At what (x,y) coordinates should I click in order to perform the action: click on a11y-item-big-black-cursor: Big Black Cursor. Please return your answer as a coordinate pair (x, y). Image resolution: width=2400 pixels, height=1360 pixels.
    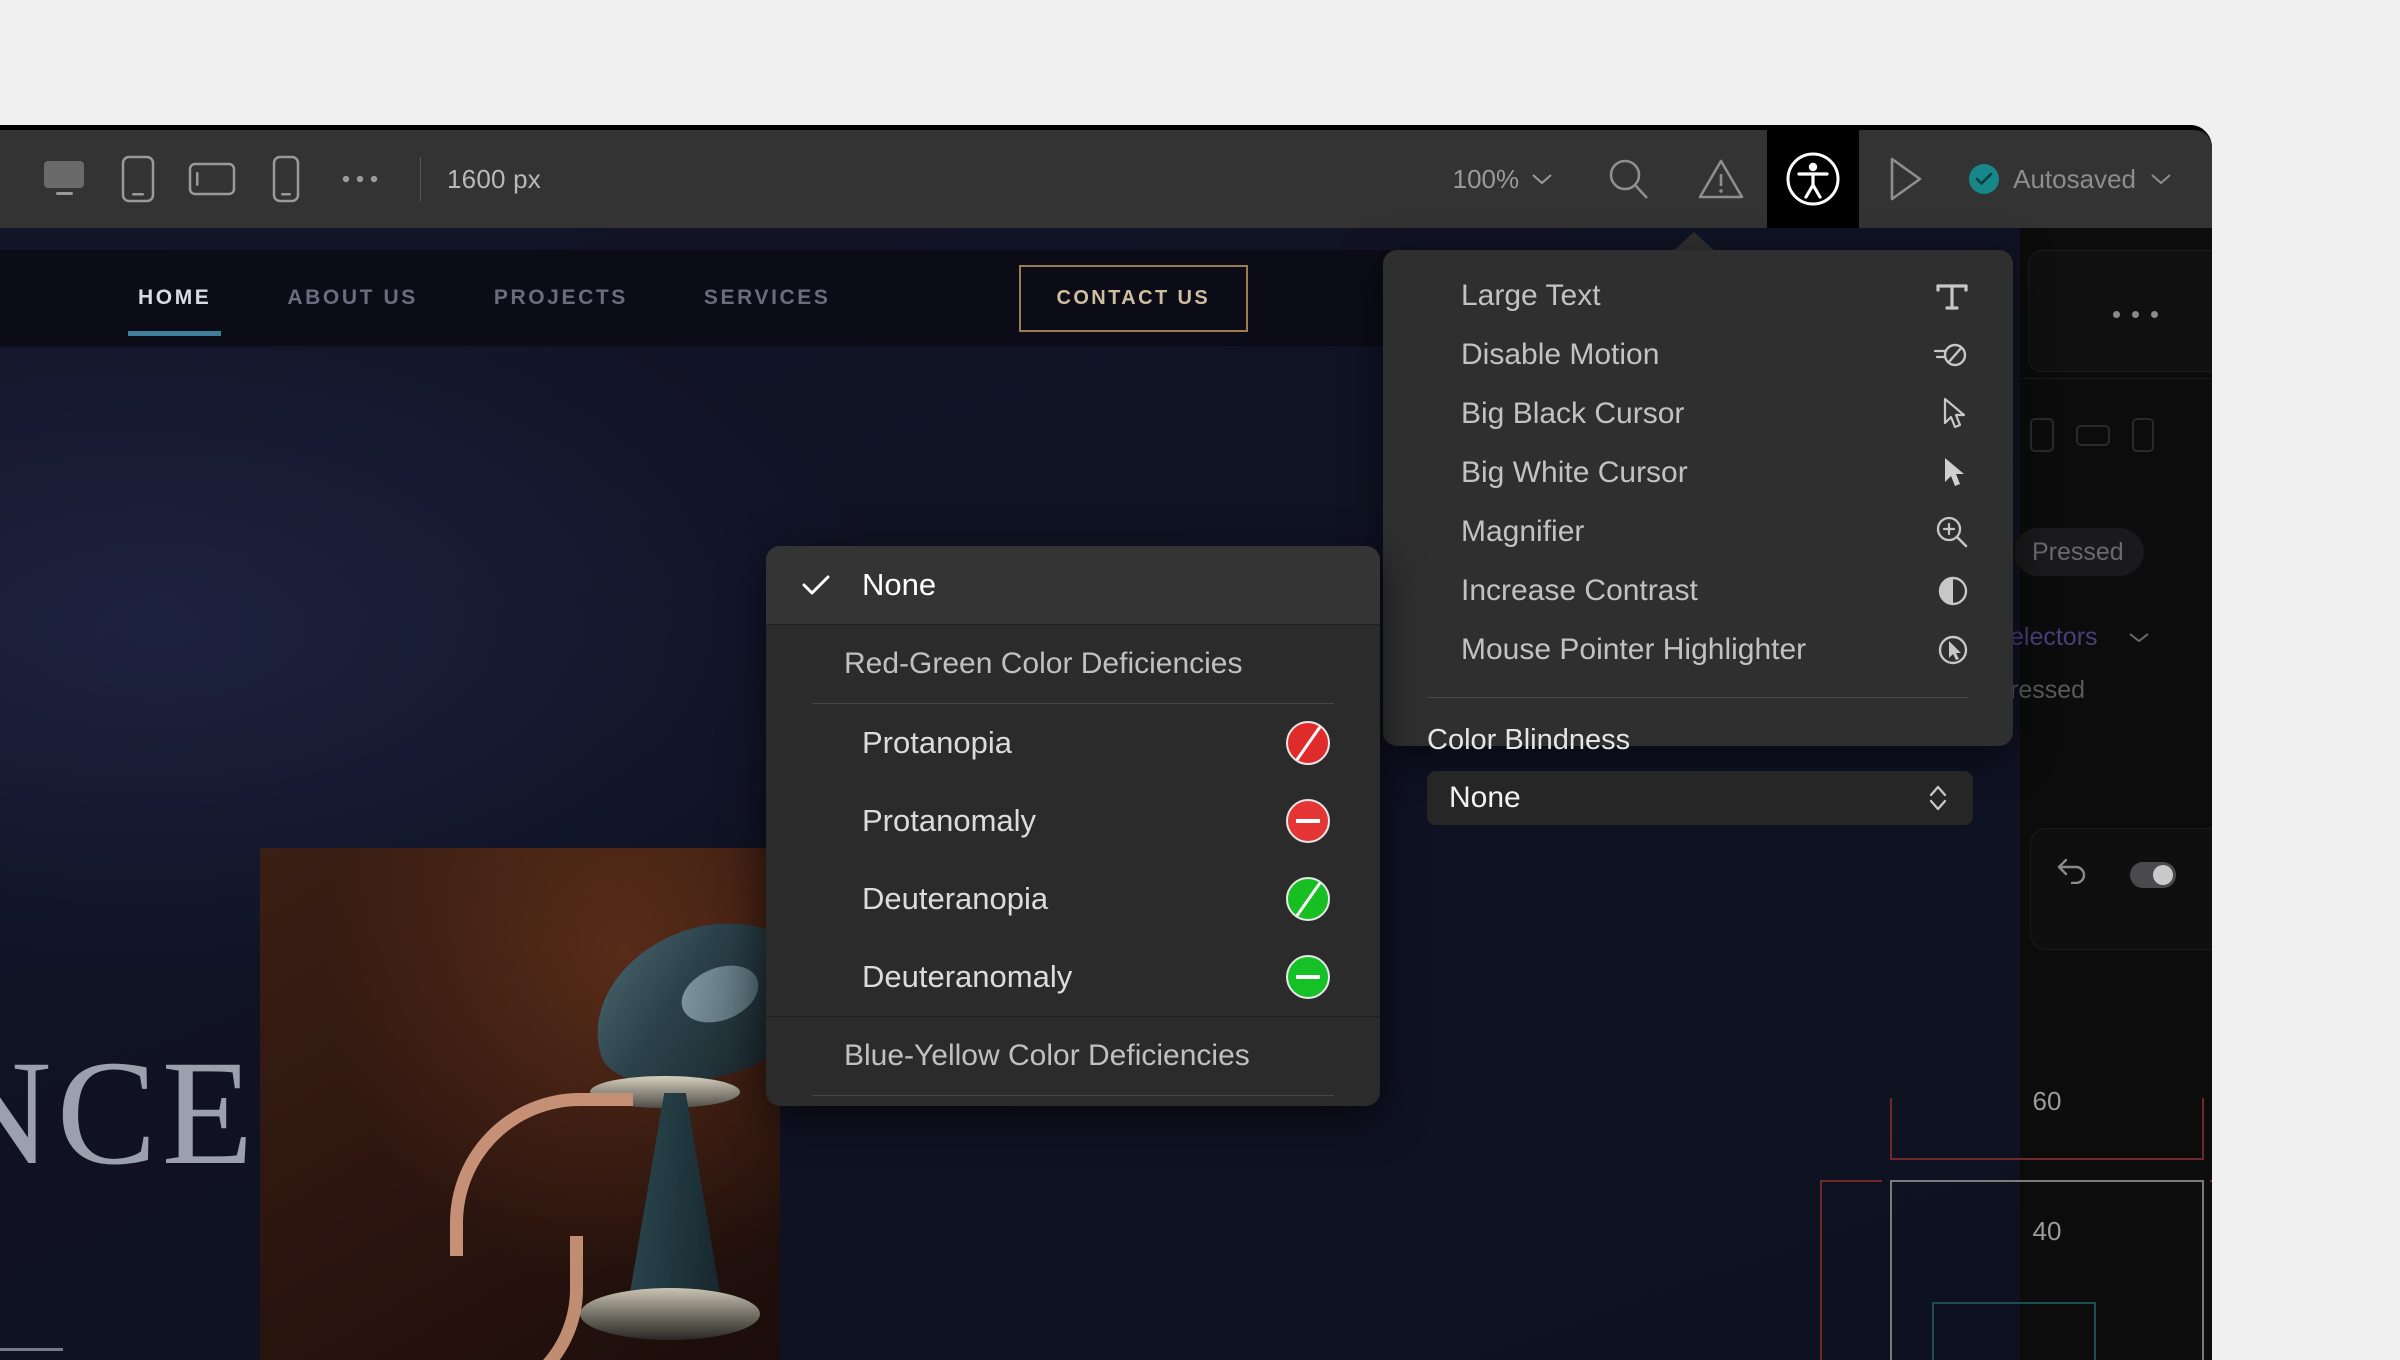
    Looking at the image, I should click on (1698, 413).